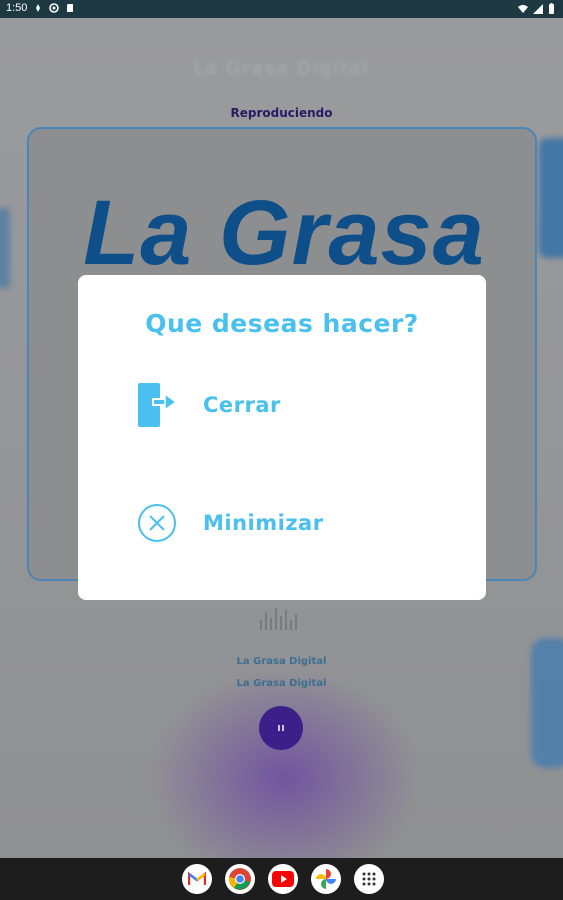  Describe the element at coordinates (38, 8) in the screenshot. I see `data-saver-icon` at that location.